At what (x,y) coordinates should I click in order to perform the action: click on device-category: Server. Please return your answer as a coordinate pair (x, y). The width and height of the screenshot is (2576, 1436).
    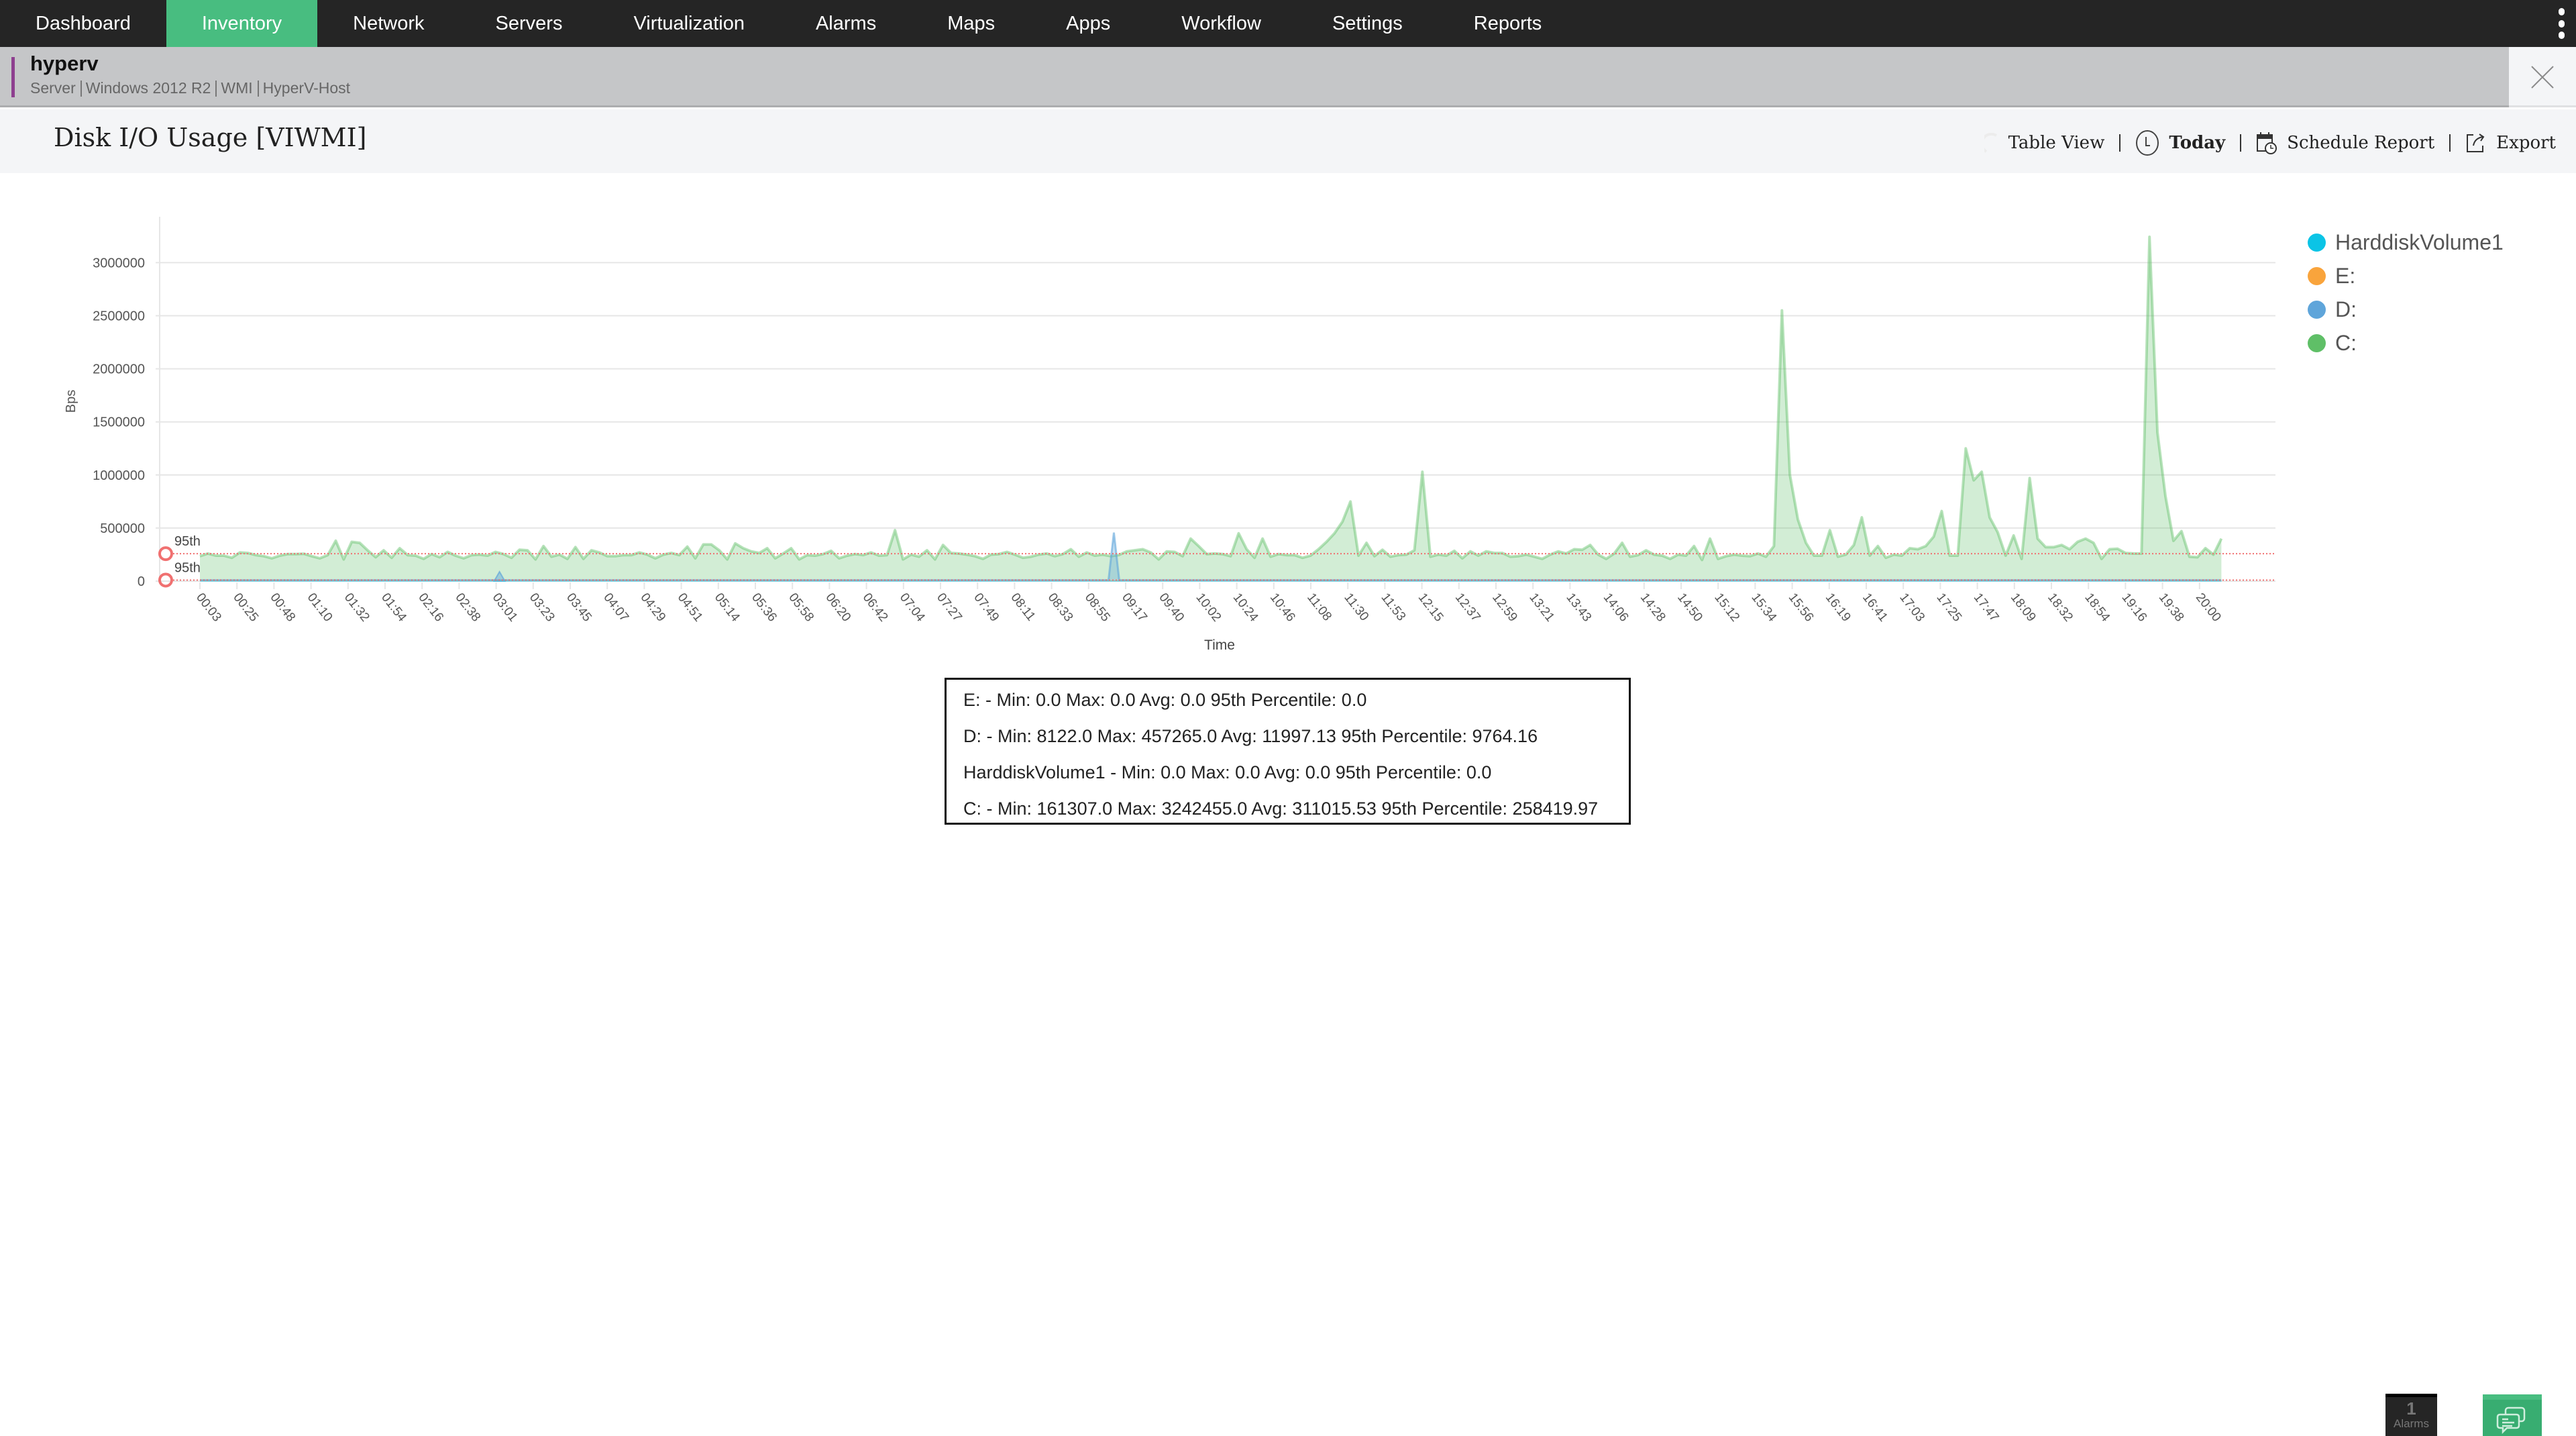
    Looking at the image, I should click on (53, 88).